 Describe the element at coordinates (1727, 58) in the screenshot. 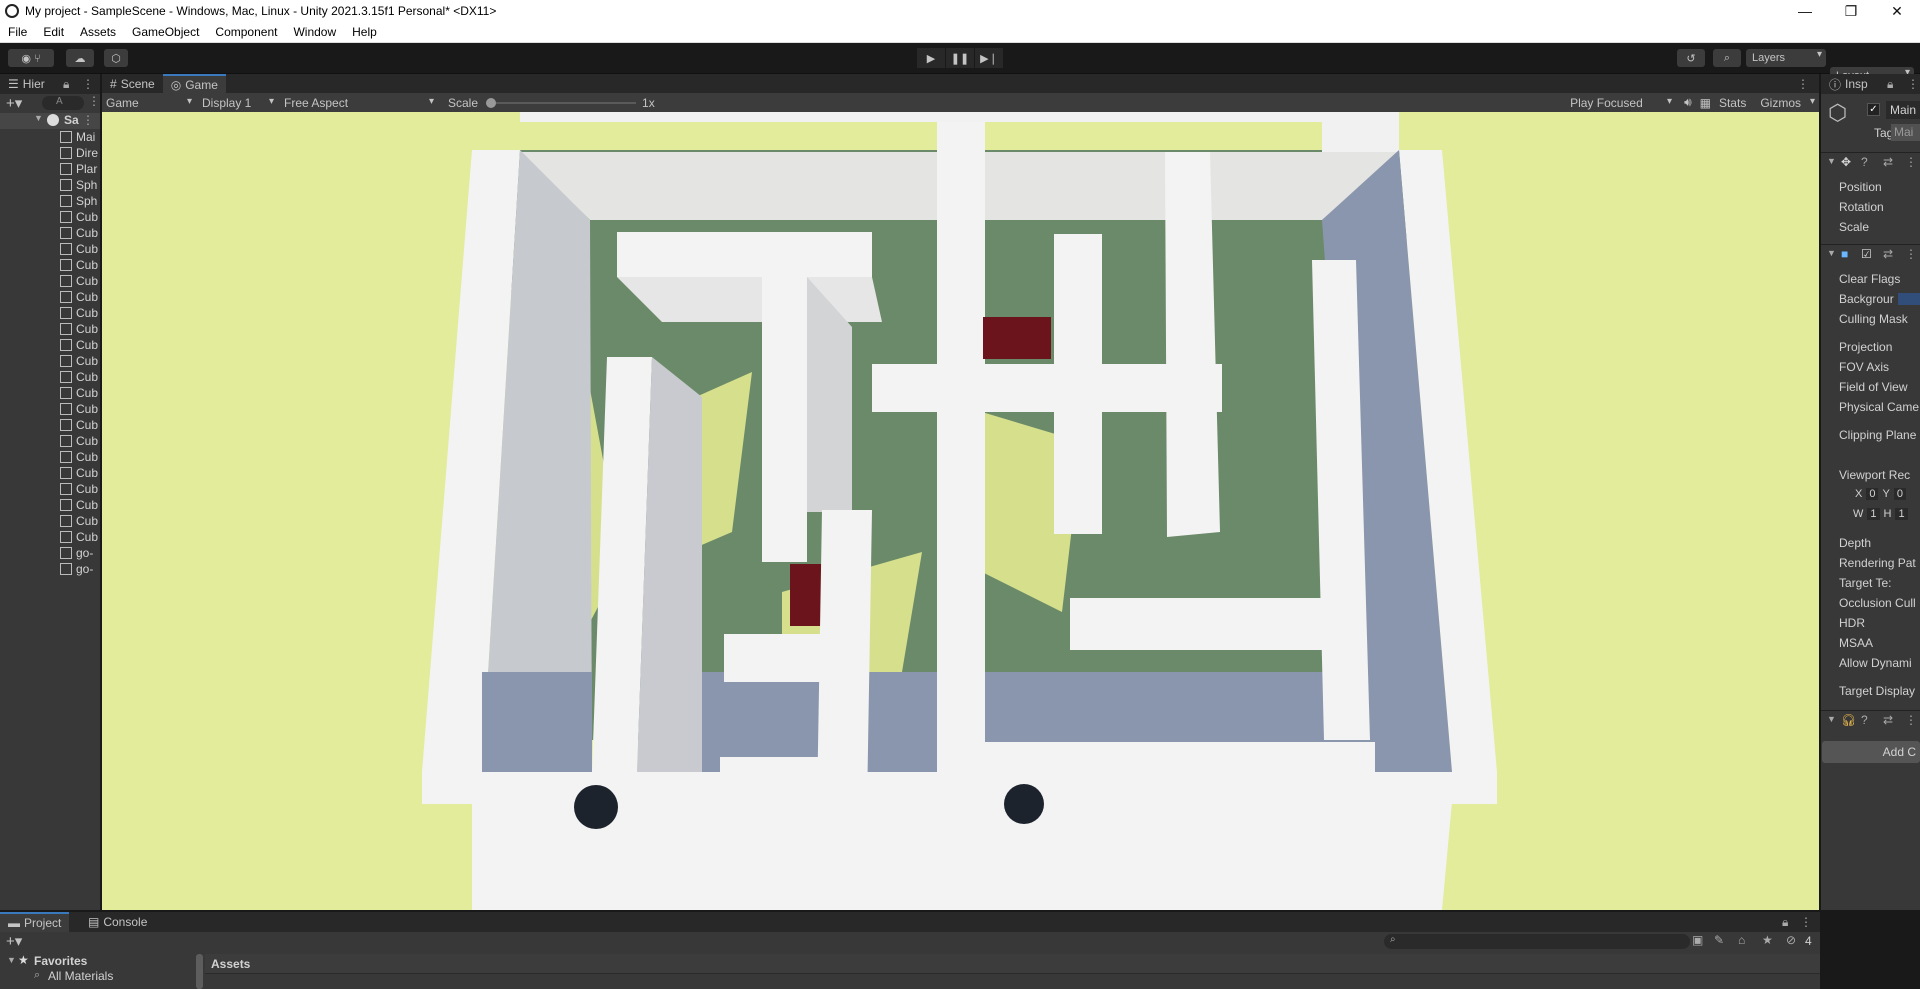

I see `search-button: ⌕` at that location.